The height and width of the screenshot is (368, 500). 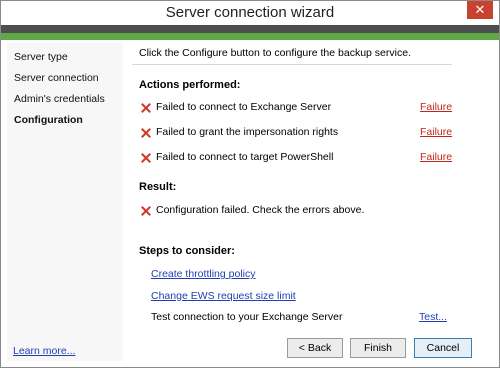 I want to click on title-bar: Server connection wizard ✕, so click(x=250, y=13).